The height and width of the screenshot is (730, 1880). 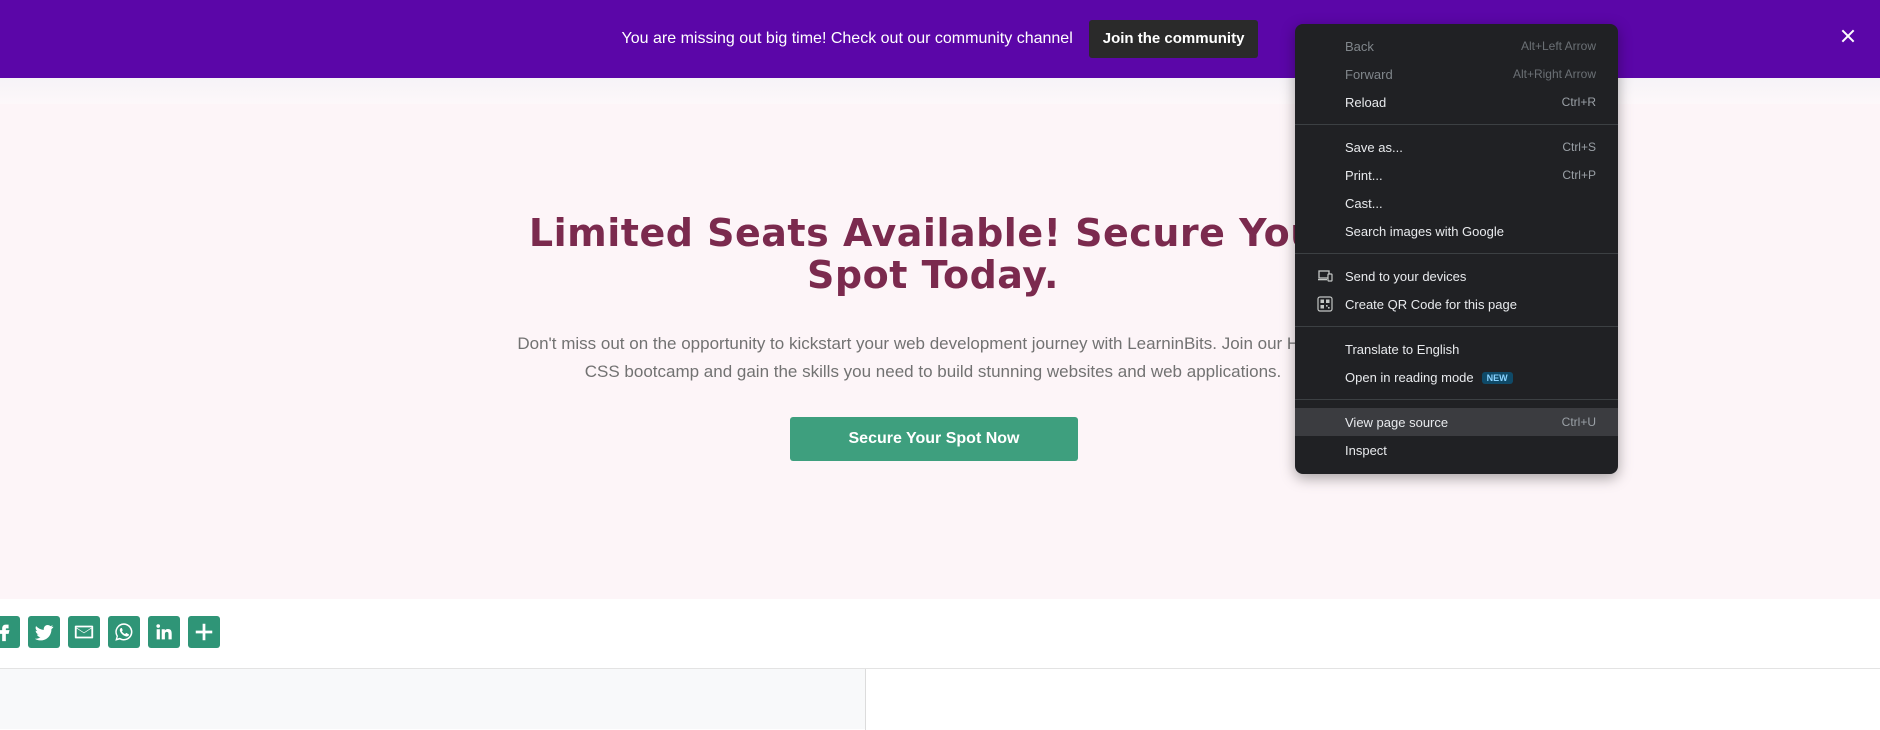 What do you see at coordinates (1456, 175) in the screenshot?
I see `menu-item-print: Print... Ctrl+P` at bounding box center [1456, 175].